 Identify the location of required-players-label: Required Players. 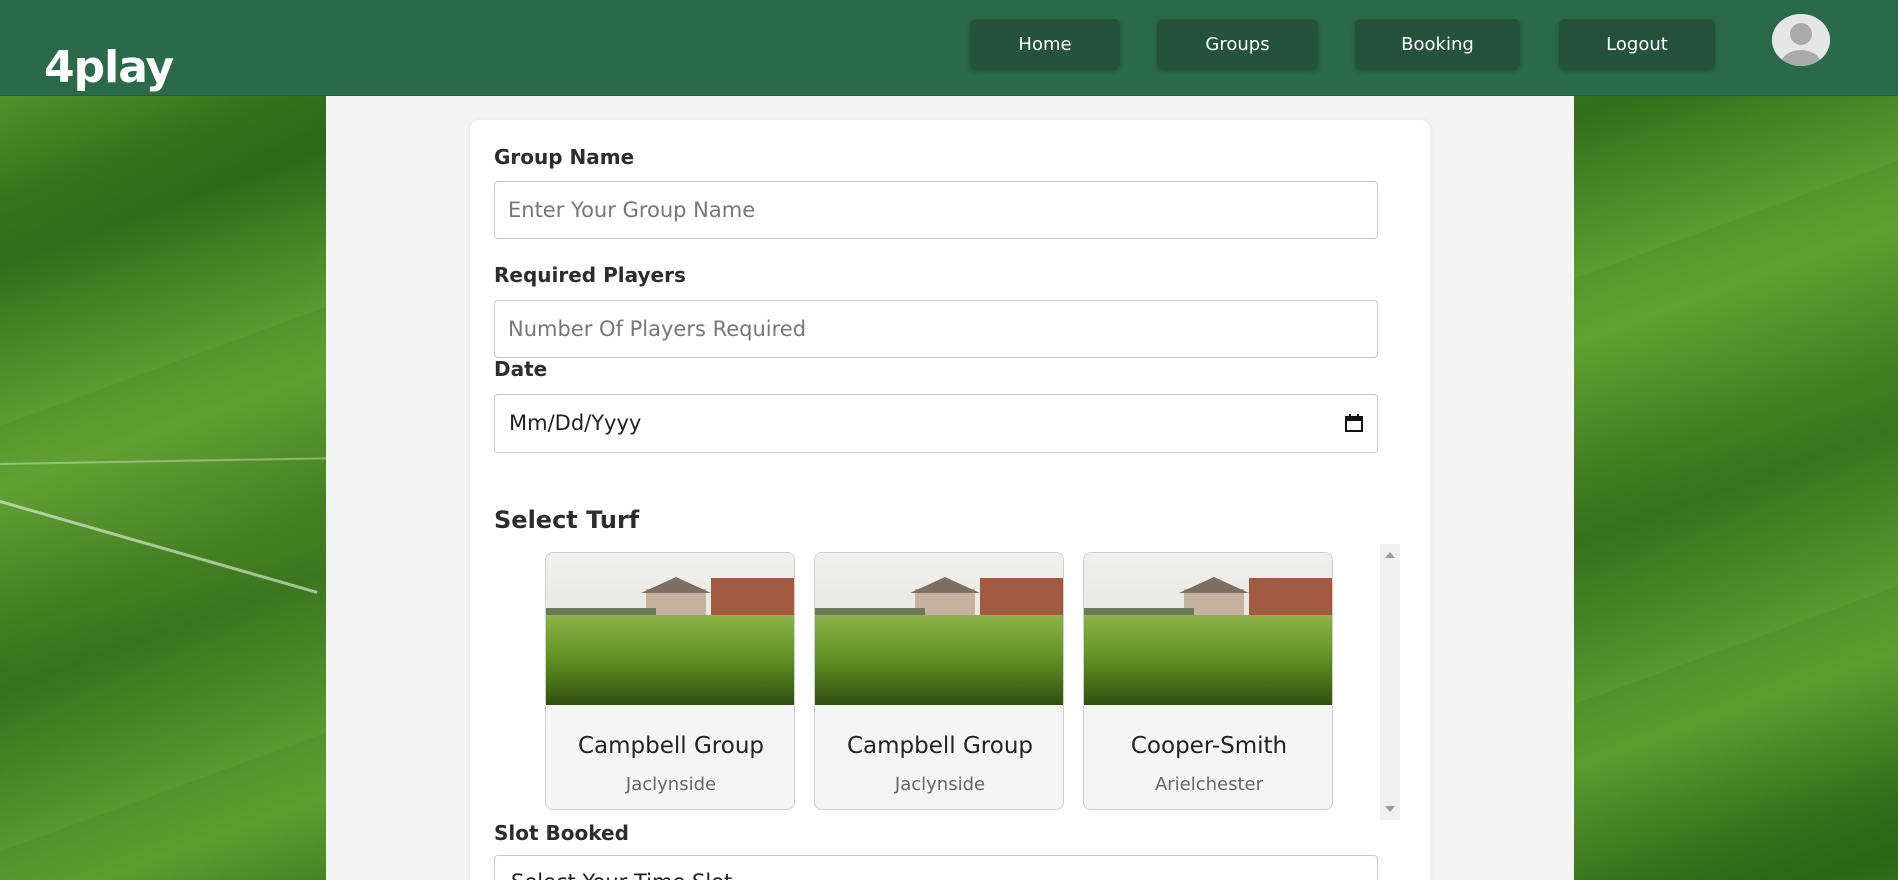
(590, 275).